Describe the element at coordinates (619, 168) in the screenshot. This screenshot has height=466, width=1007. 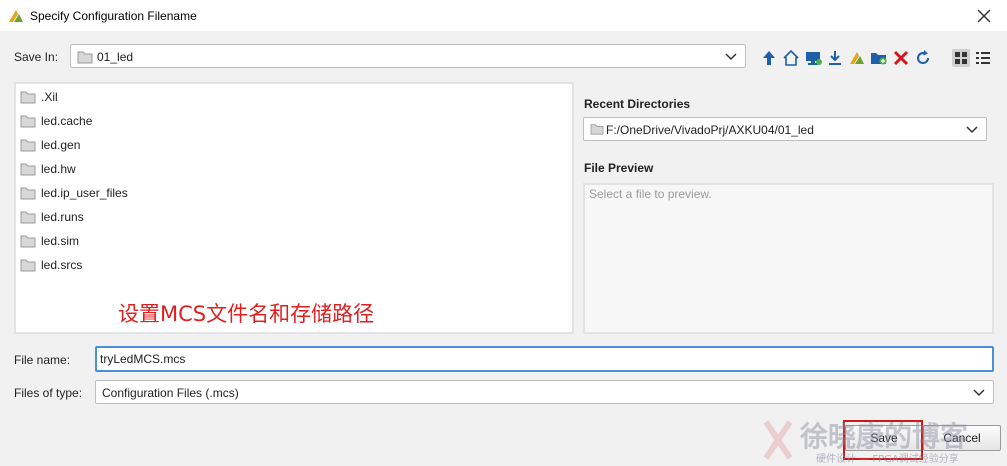
I see `file-preview-label: File Preview` at that location.